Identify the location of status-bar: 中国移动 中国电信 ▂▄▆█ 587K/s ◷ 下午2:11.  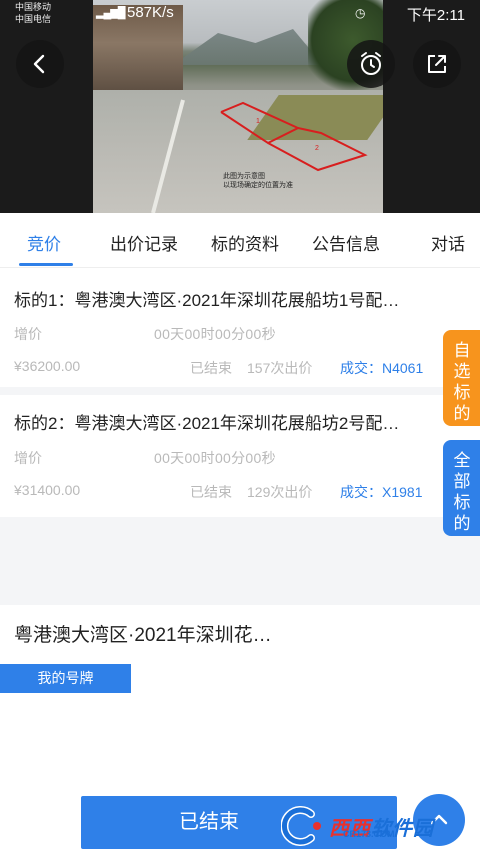
(240, 14).